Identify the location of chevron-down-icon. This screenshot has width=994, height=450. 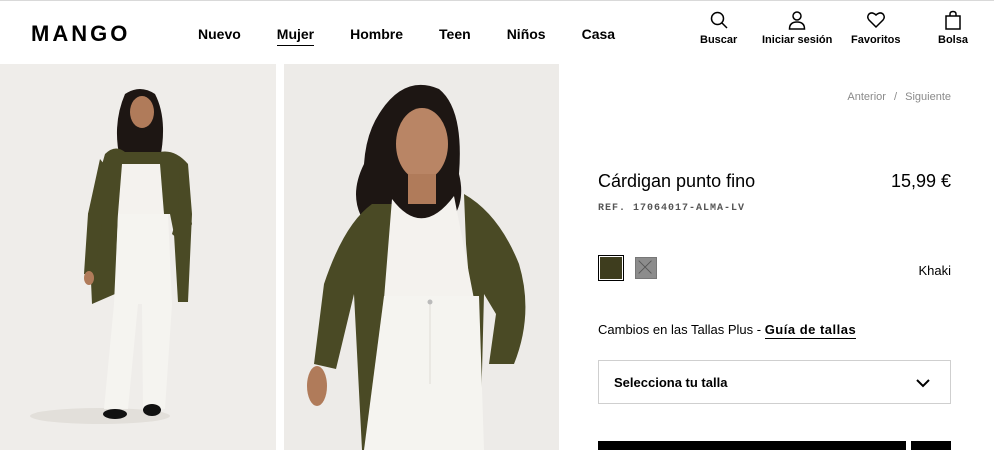
(923, 383).